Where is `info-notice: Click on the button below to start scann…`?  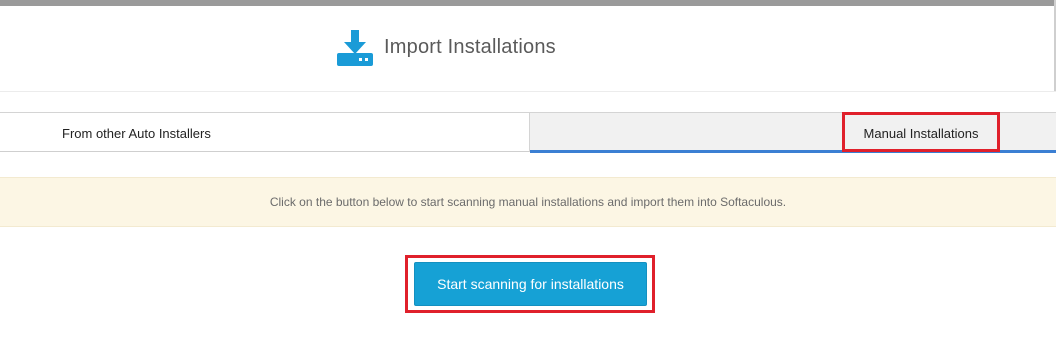
info-notice: Click on the button below to start scann… is located at coordinates (528, 202).